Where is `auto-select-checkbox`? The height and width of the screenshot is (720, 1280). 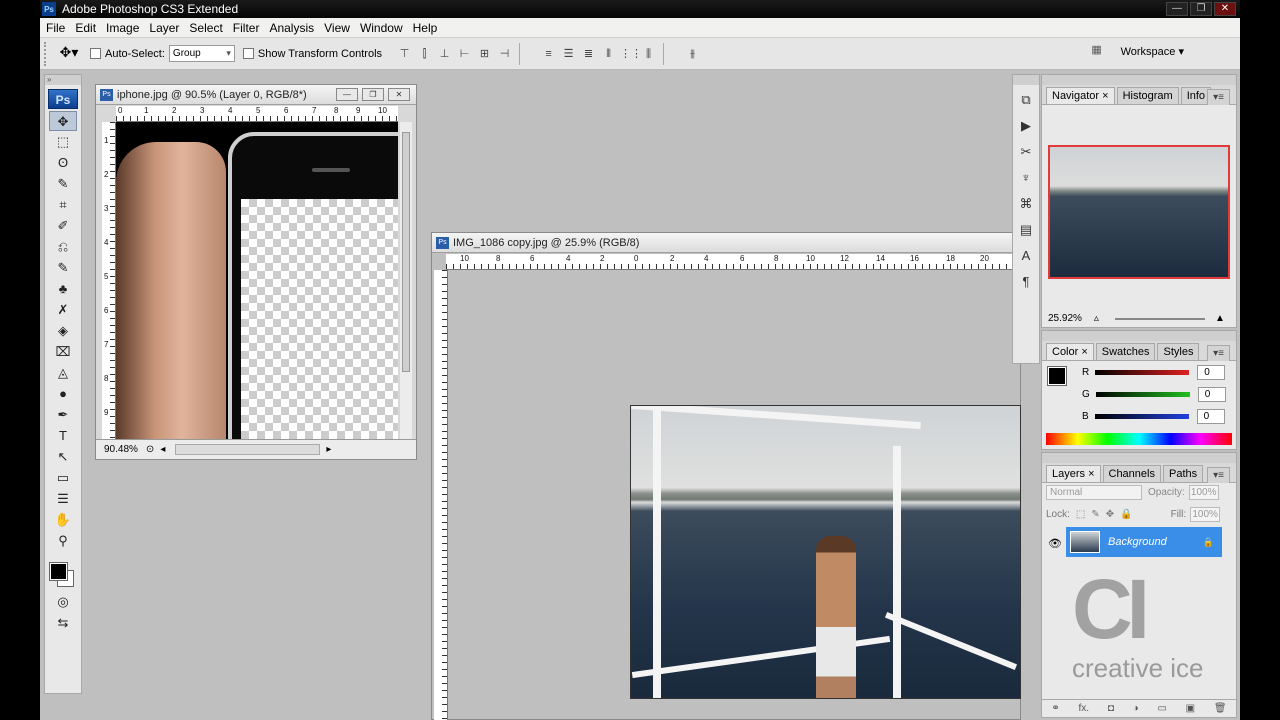 auto-select-checkbox is located at coordinates (95, 53).